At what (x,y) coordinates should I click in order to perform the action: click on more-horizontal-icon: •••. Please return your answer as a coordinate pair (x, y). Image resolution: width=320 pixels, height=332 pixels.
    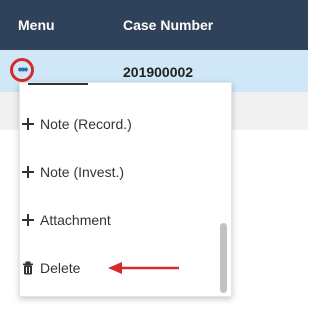
    Looking at the image, I should click on (23, 69).